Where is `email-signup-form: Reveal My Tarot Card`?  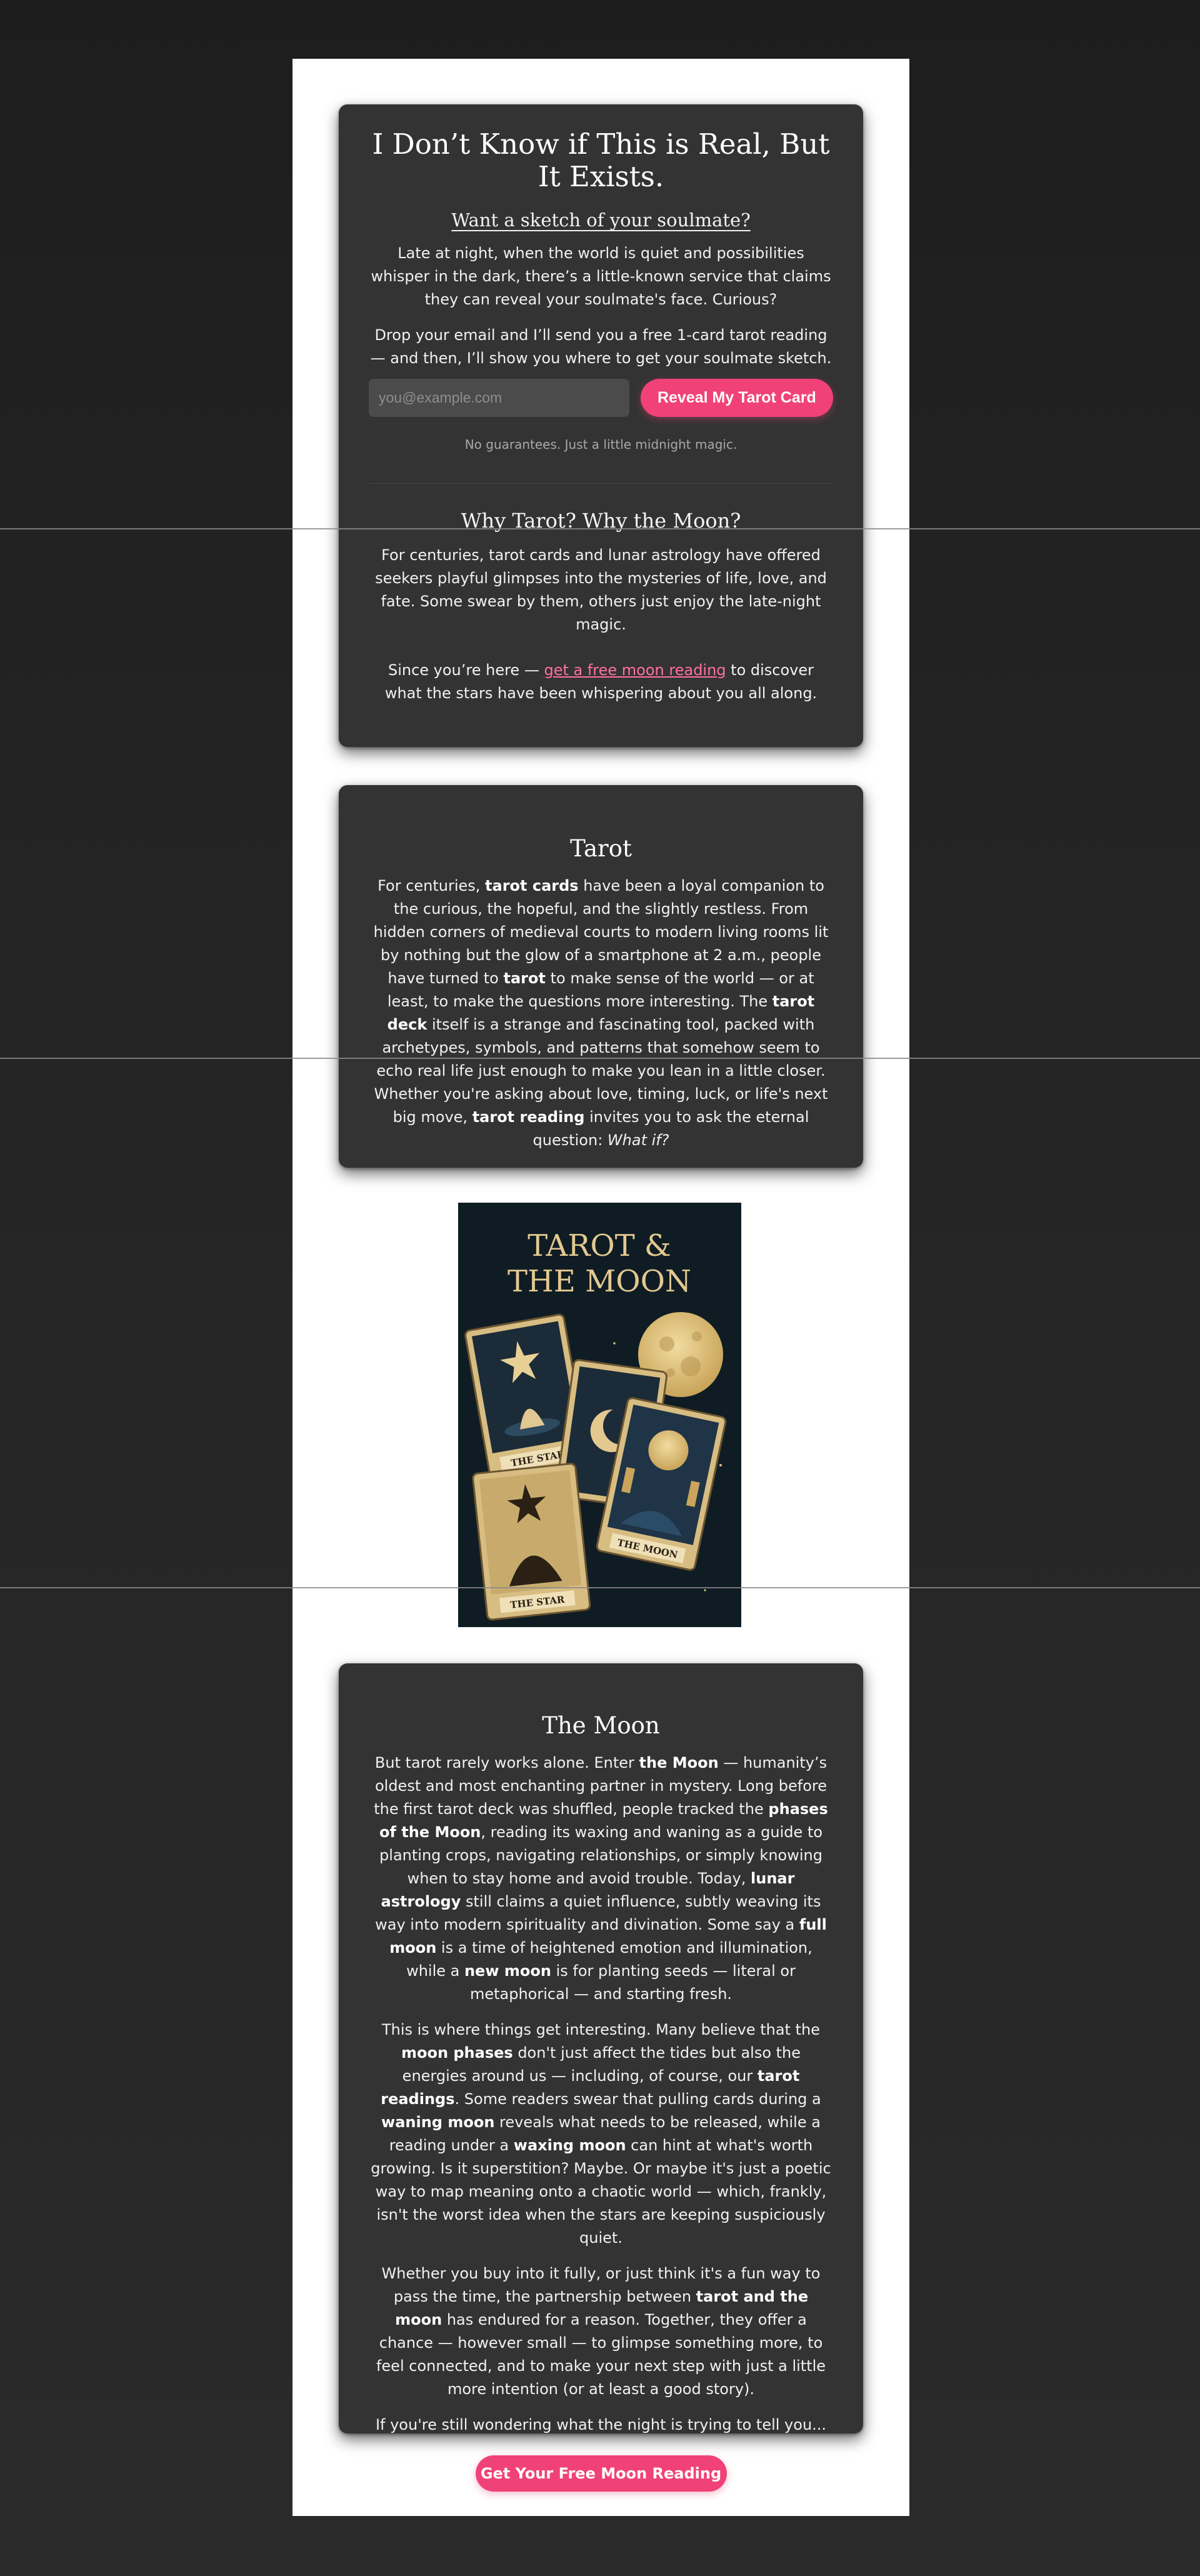
email-signup-form: Reveal My Tarot Card is located at coordinates (601, 398).